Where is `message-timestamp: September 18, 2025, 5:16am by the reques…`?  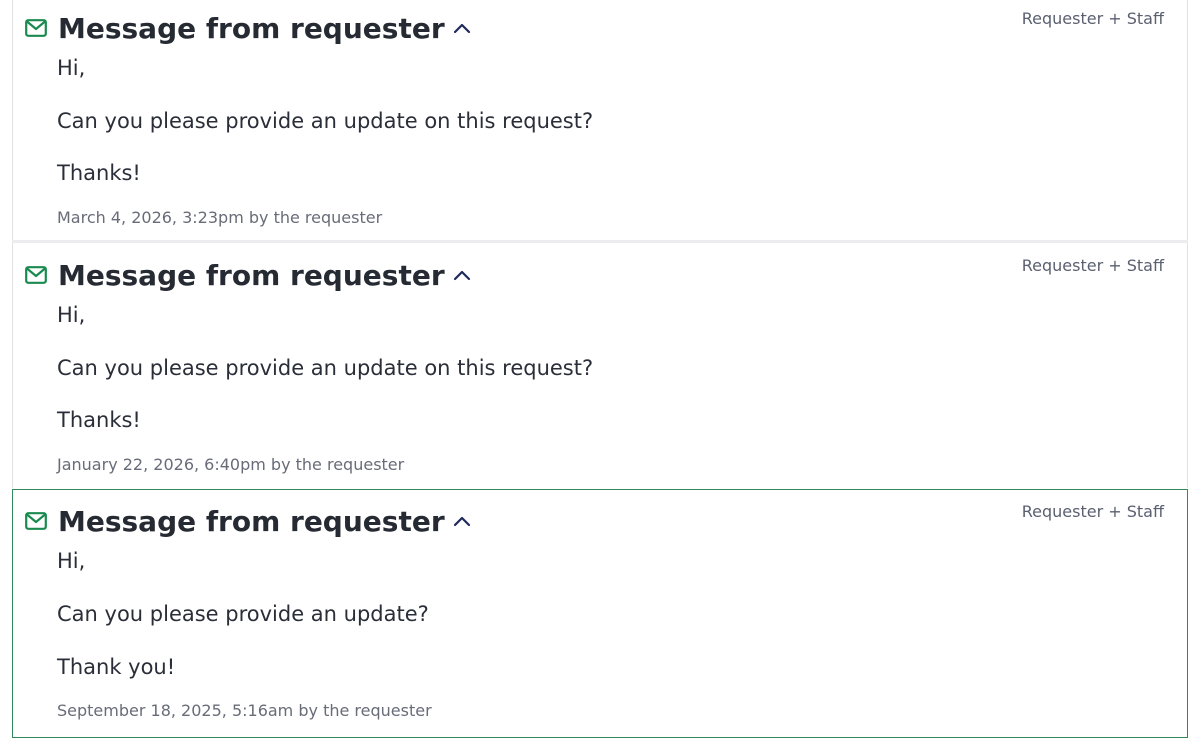
message-timestamp: September 18, 2025, 5:16am by the reques… is located at coordinates (244, 710).